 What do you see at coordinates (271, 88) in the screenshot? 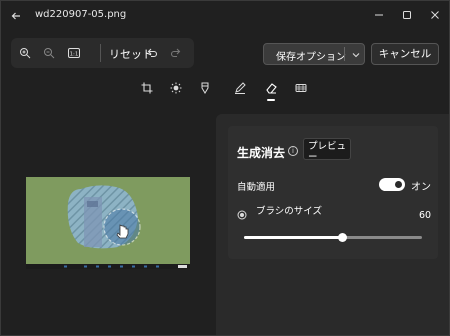
I see `erase-icon` at bounding box center [271, 88].